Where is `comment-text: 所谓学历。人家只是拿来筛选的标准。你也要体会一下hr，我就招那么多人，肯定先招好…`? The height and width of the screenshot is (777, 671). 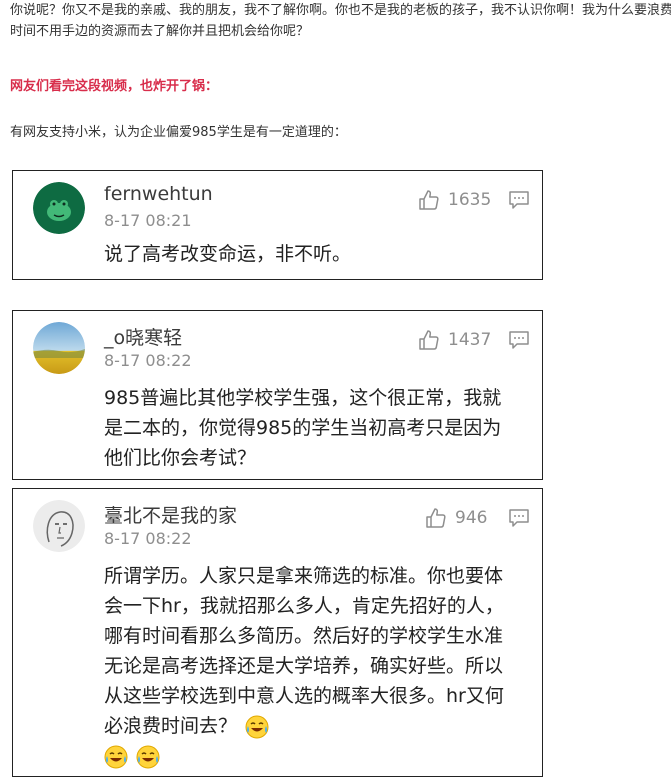
comment-text: 所谓学历。人家只是拿来筛选的标准。你也要体会一下hr，我就招那么多人，肯定先招好… is located at coordinates (304, 651).